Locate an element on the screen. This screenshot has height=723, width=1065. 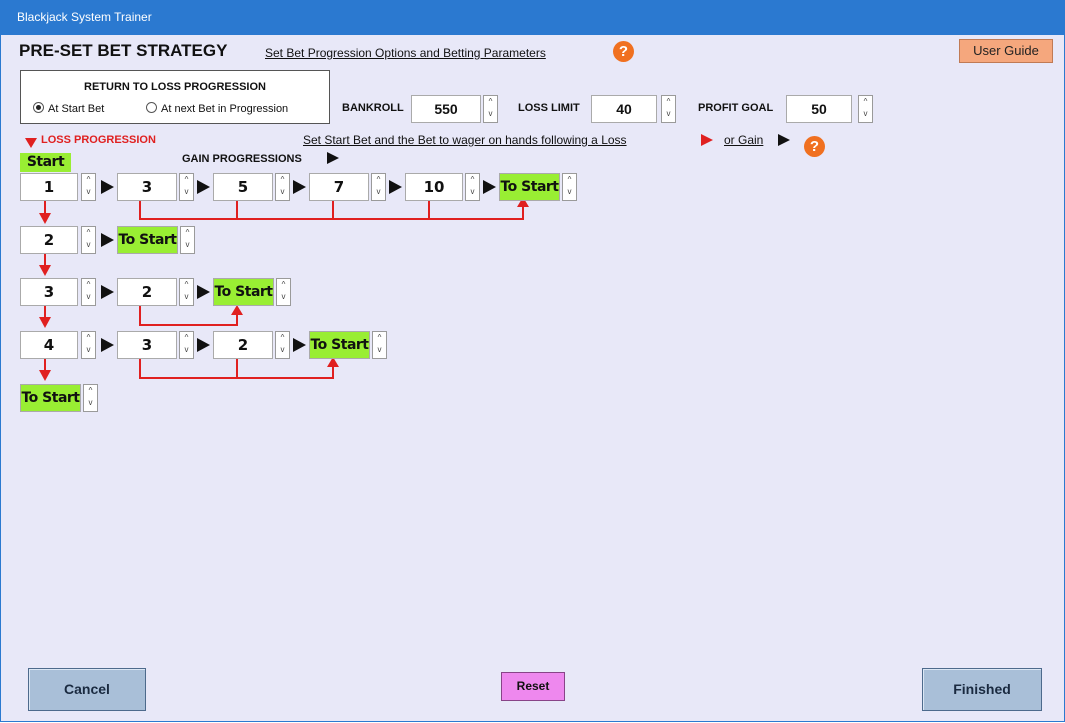
gain-bet-3-1-spinner: ^ v is located at coordinates (186, 292).